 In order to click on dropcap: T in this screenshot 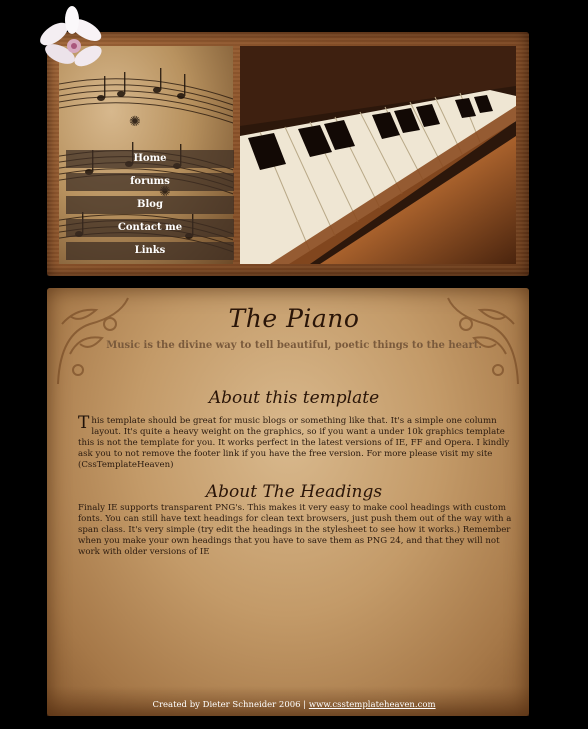, I will do `click(84, 423)`.